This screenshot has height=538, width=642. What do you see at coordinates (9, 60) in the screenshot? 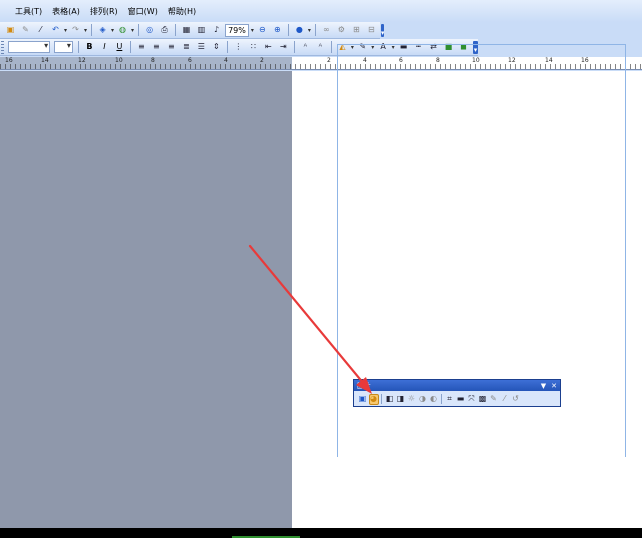
I see `ruler-label: 16` at bounding box center [9, 60].